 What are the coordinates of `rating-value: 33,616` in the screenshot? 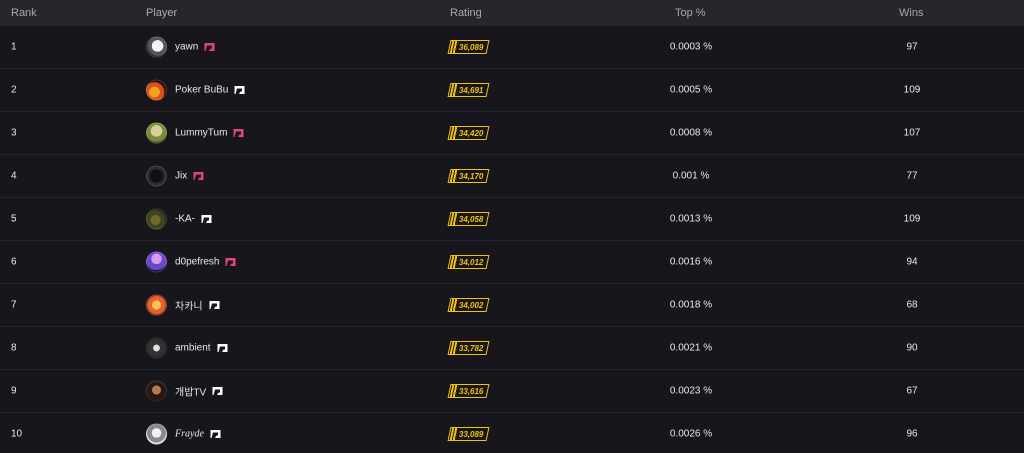 It's located at (471, 391).